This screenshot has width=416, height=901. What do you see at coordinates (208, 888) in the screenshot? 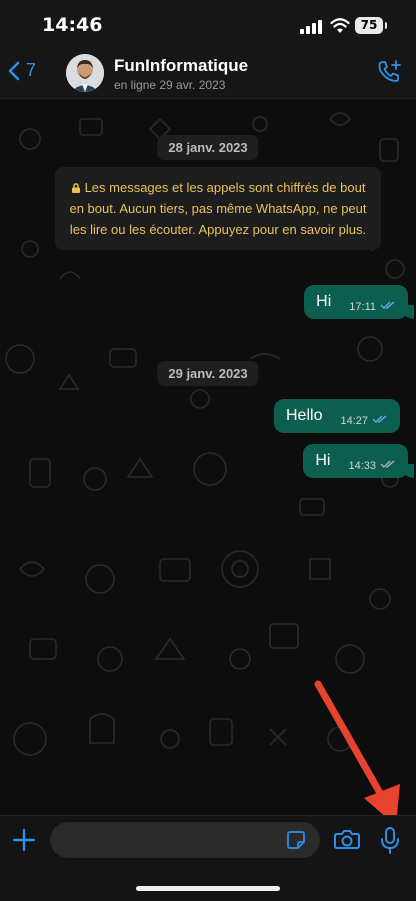
I see `home-indicator` at bounding box center [208, 888].